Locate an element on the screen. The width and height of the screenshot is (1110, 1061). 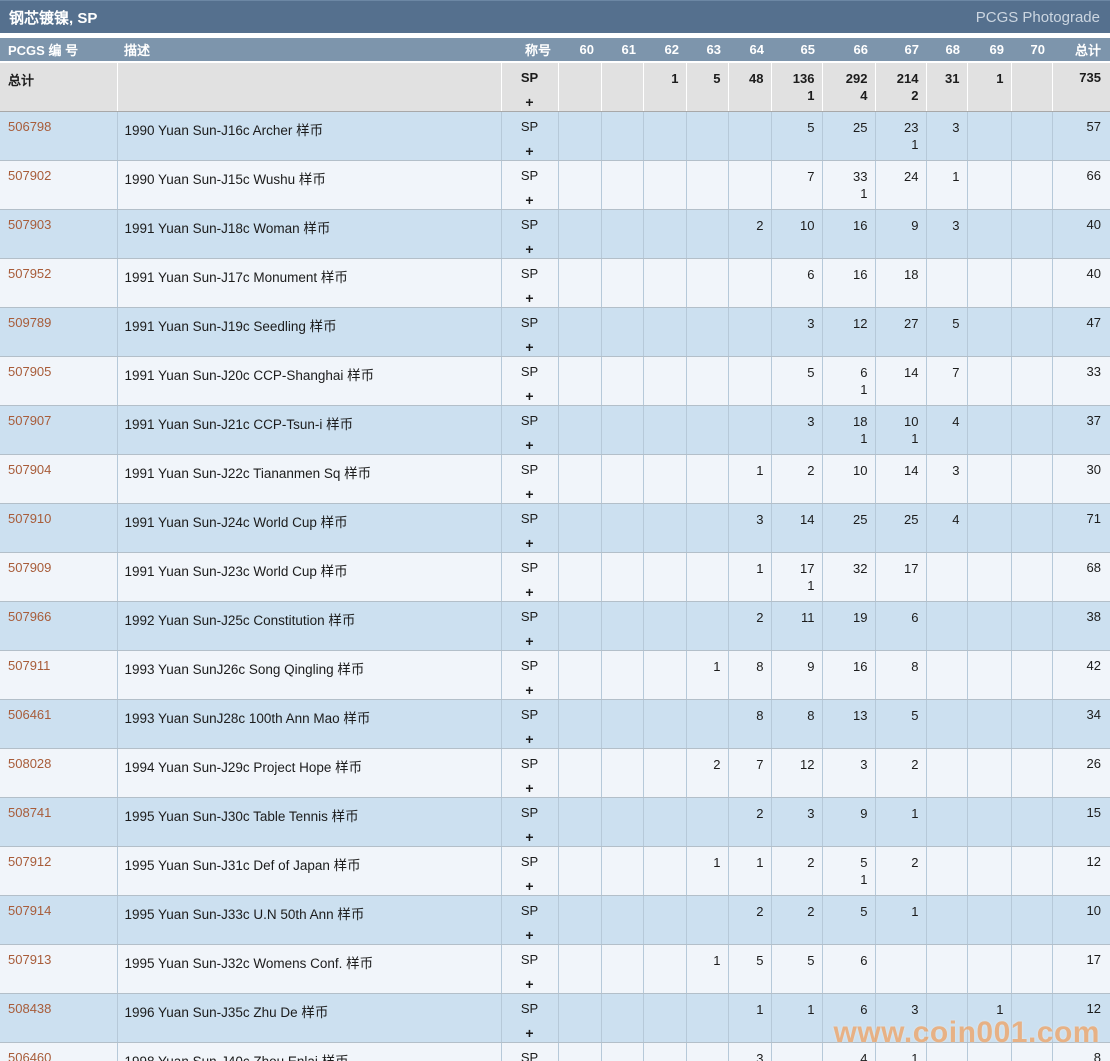
pcgs-number-link: 507914 is located at coordinates (29, 910).